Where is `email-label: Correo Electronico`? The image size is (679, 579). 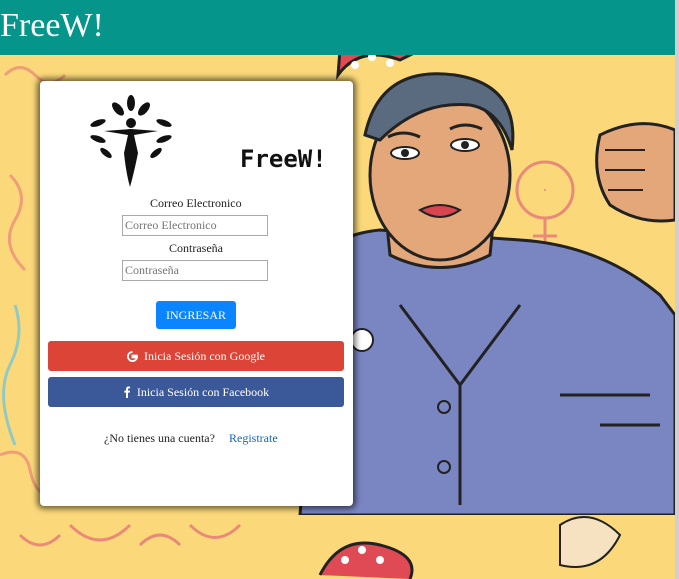 email-label: Correo Electronico is located at coordinates (196, 203).